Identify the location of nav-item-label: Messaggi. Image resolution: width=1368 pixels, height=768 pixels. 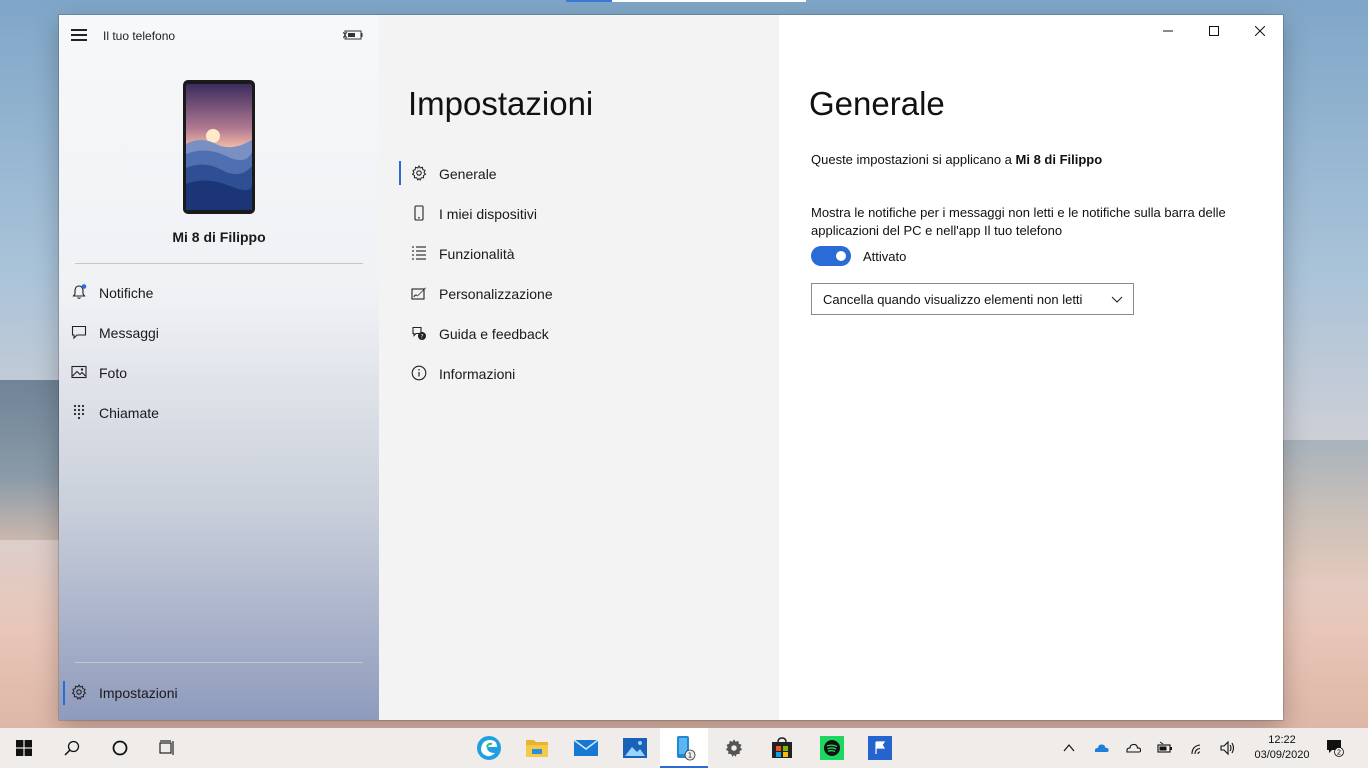
(129, 333).